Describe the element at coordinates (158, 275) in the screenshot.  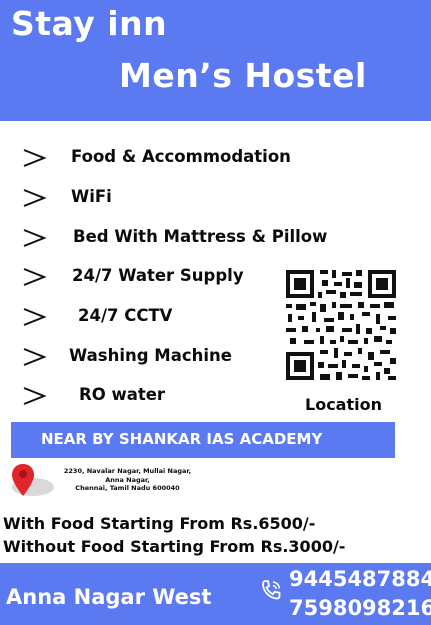
I see `feature-label: 24/7 Water Supply` at that location.